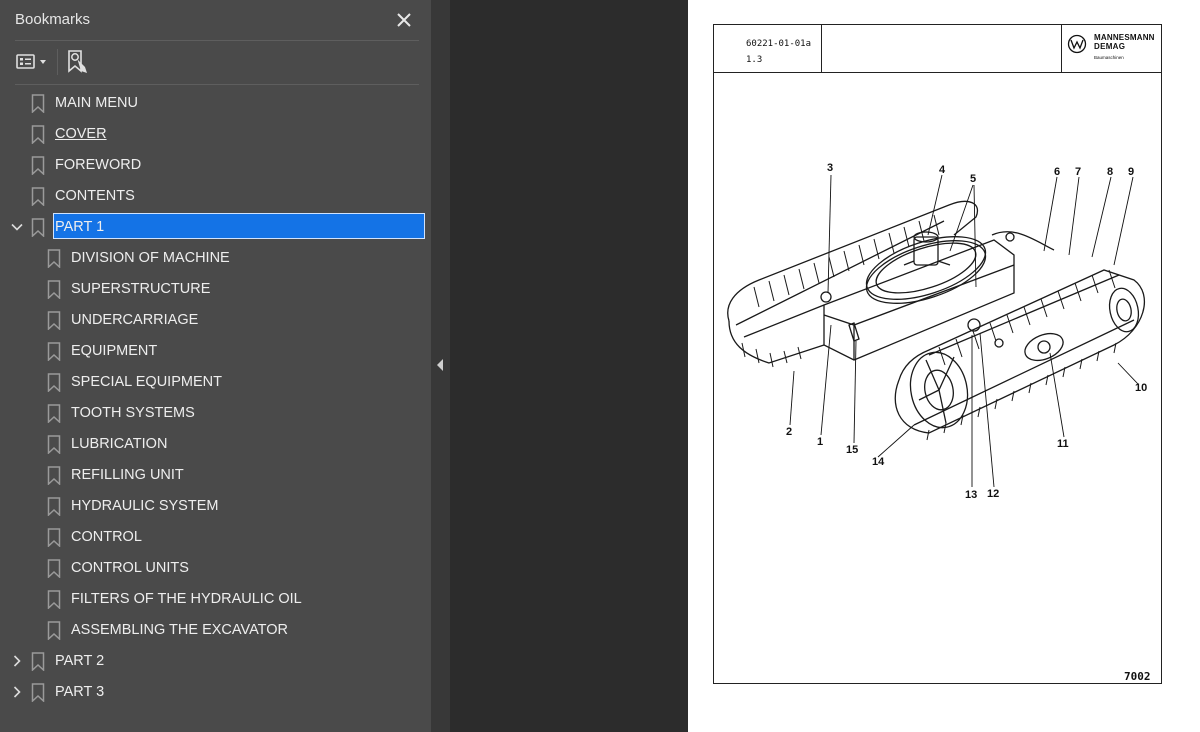 This screenshot has height=732, width=1200. What do you see at coordinates (993, 494) in the screenshot?
I see `callout-12: 12` at bounding box center [993, 494].